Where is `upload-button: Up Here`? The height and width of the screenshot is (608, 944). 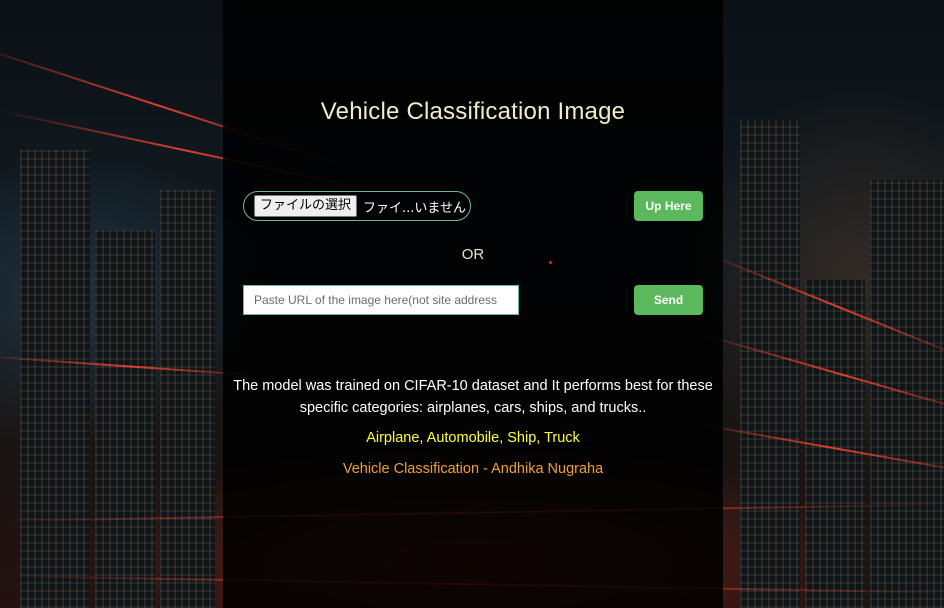
upload-button: Up Here is located at coordinates (668, 206).